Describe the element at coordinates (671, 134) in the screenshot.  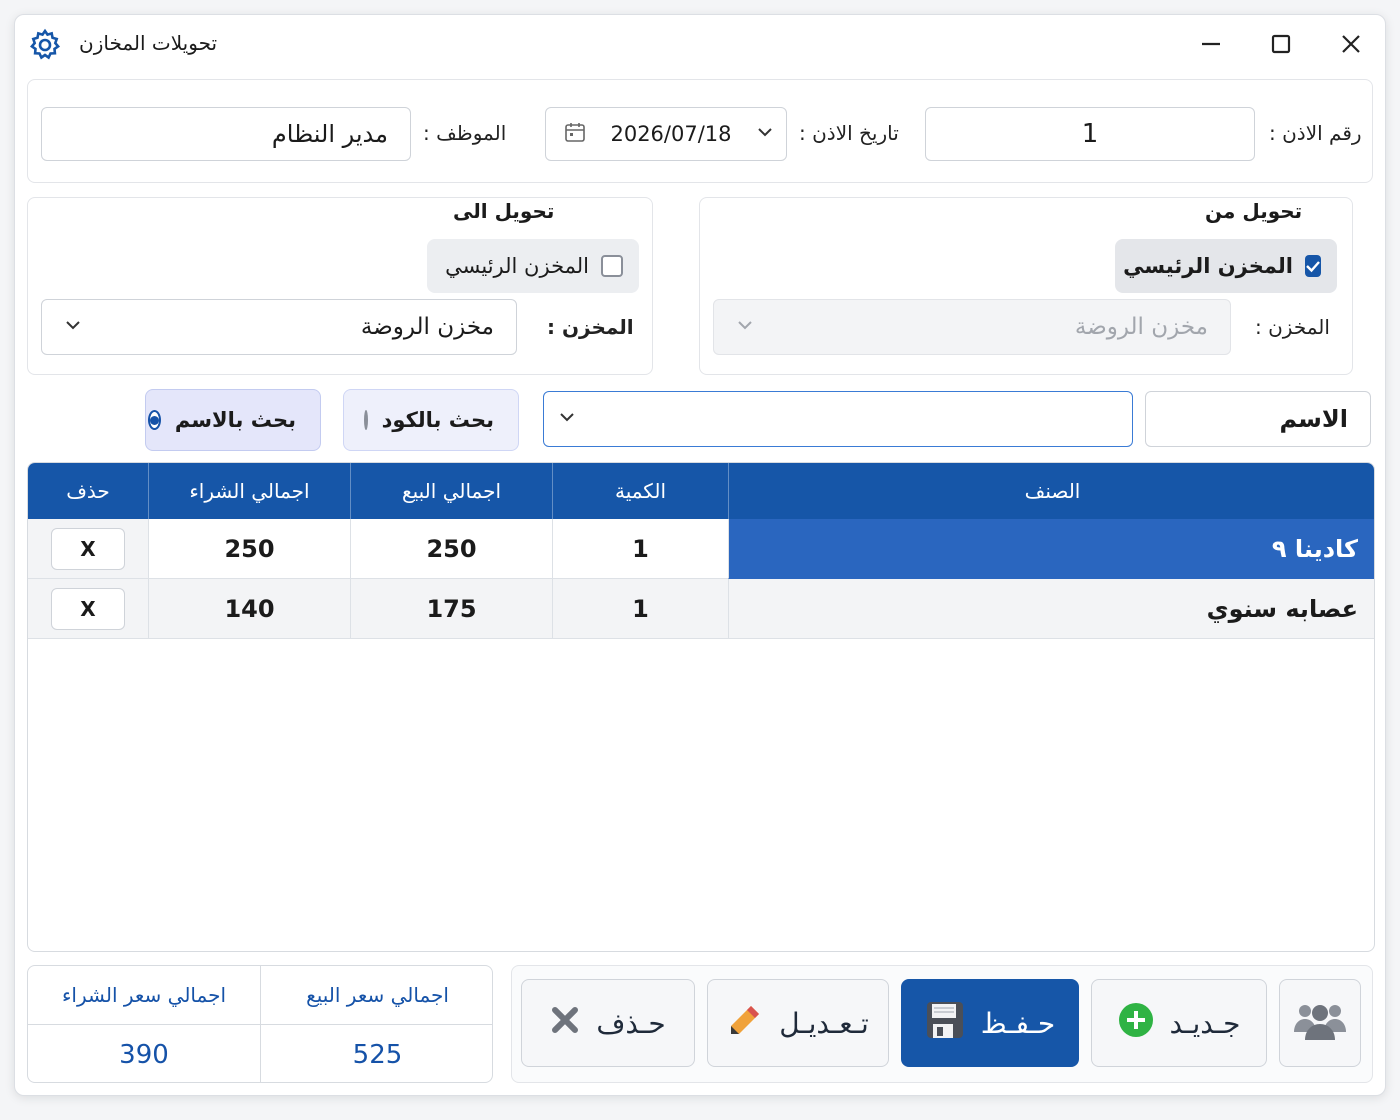
I see `permit-date-value: 2026/07/18` at that location.